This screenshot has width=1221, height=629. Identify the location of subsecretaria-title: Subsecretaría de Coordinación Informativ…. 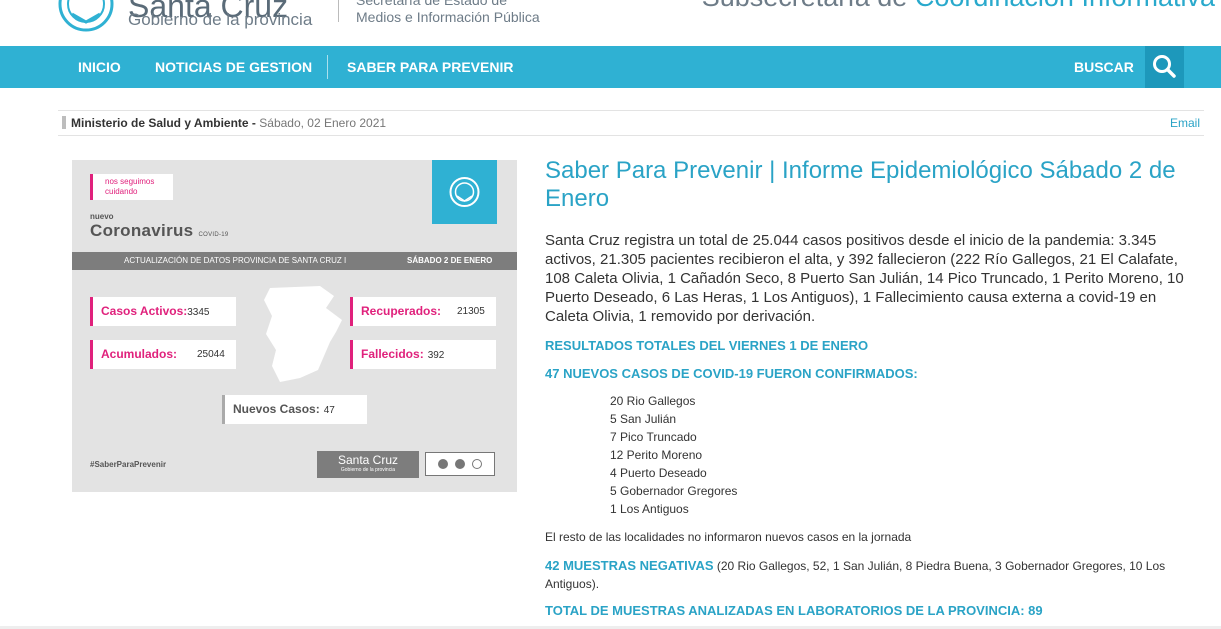
(958, 6).